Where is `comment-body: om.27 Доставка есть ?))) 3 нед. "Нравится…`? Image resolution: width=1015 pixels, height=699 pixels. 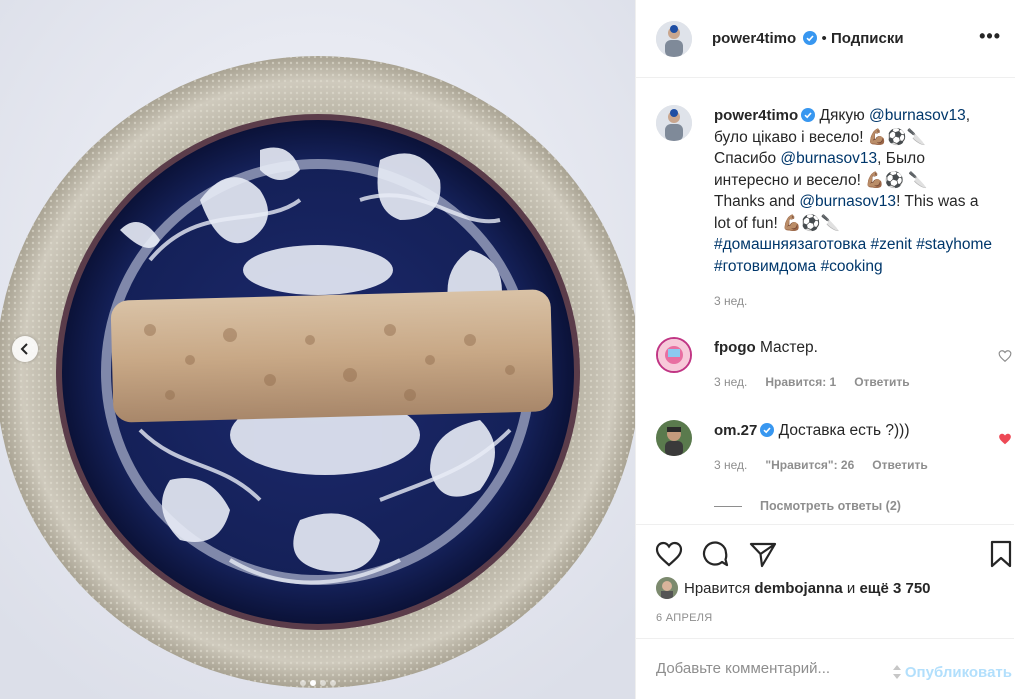
comment-body: om.27 Доставка есть ?))) 3 нед. "Нравится… is located at coordinates (855, 448).